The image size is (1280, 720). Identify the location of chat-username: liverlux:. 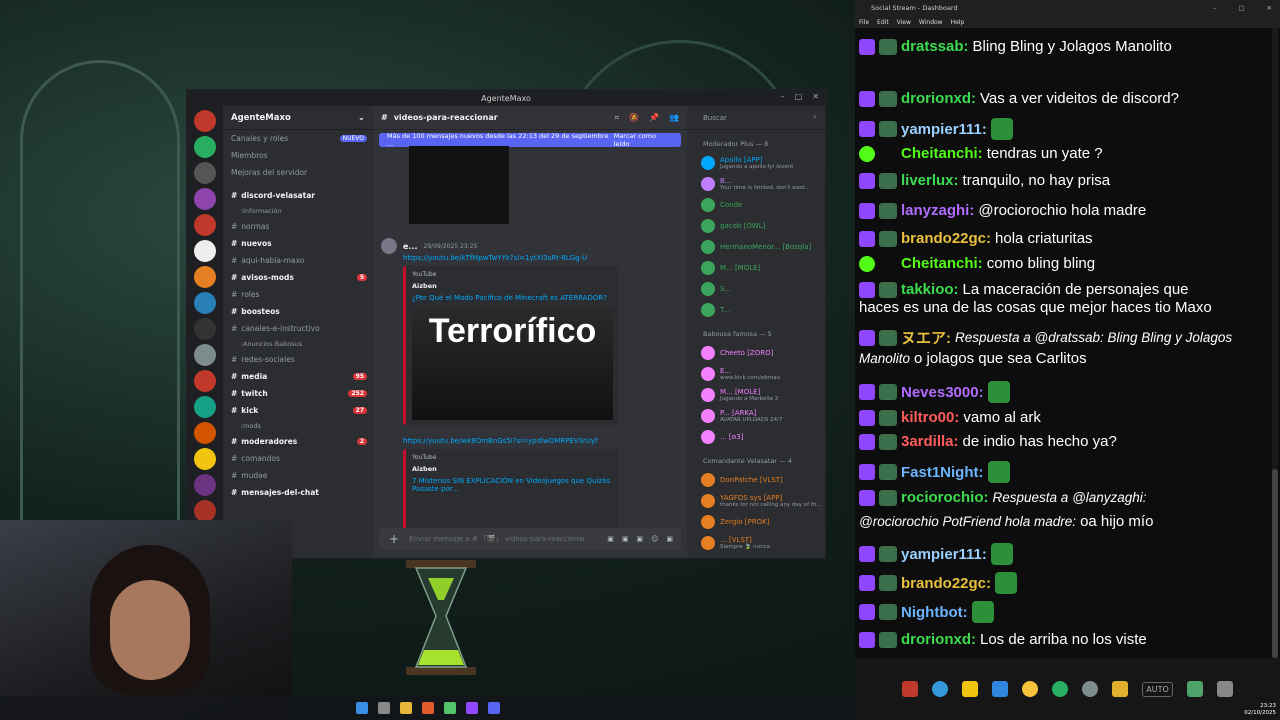
(930, 180).